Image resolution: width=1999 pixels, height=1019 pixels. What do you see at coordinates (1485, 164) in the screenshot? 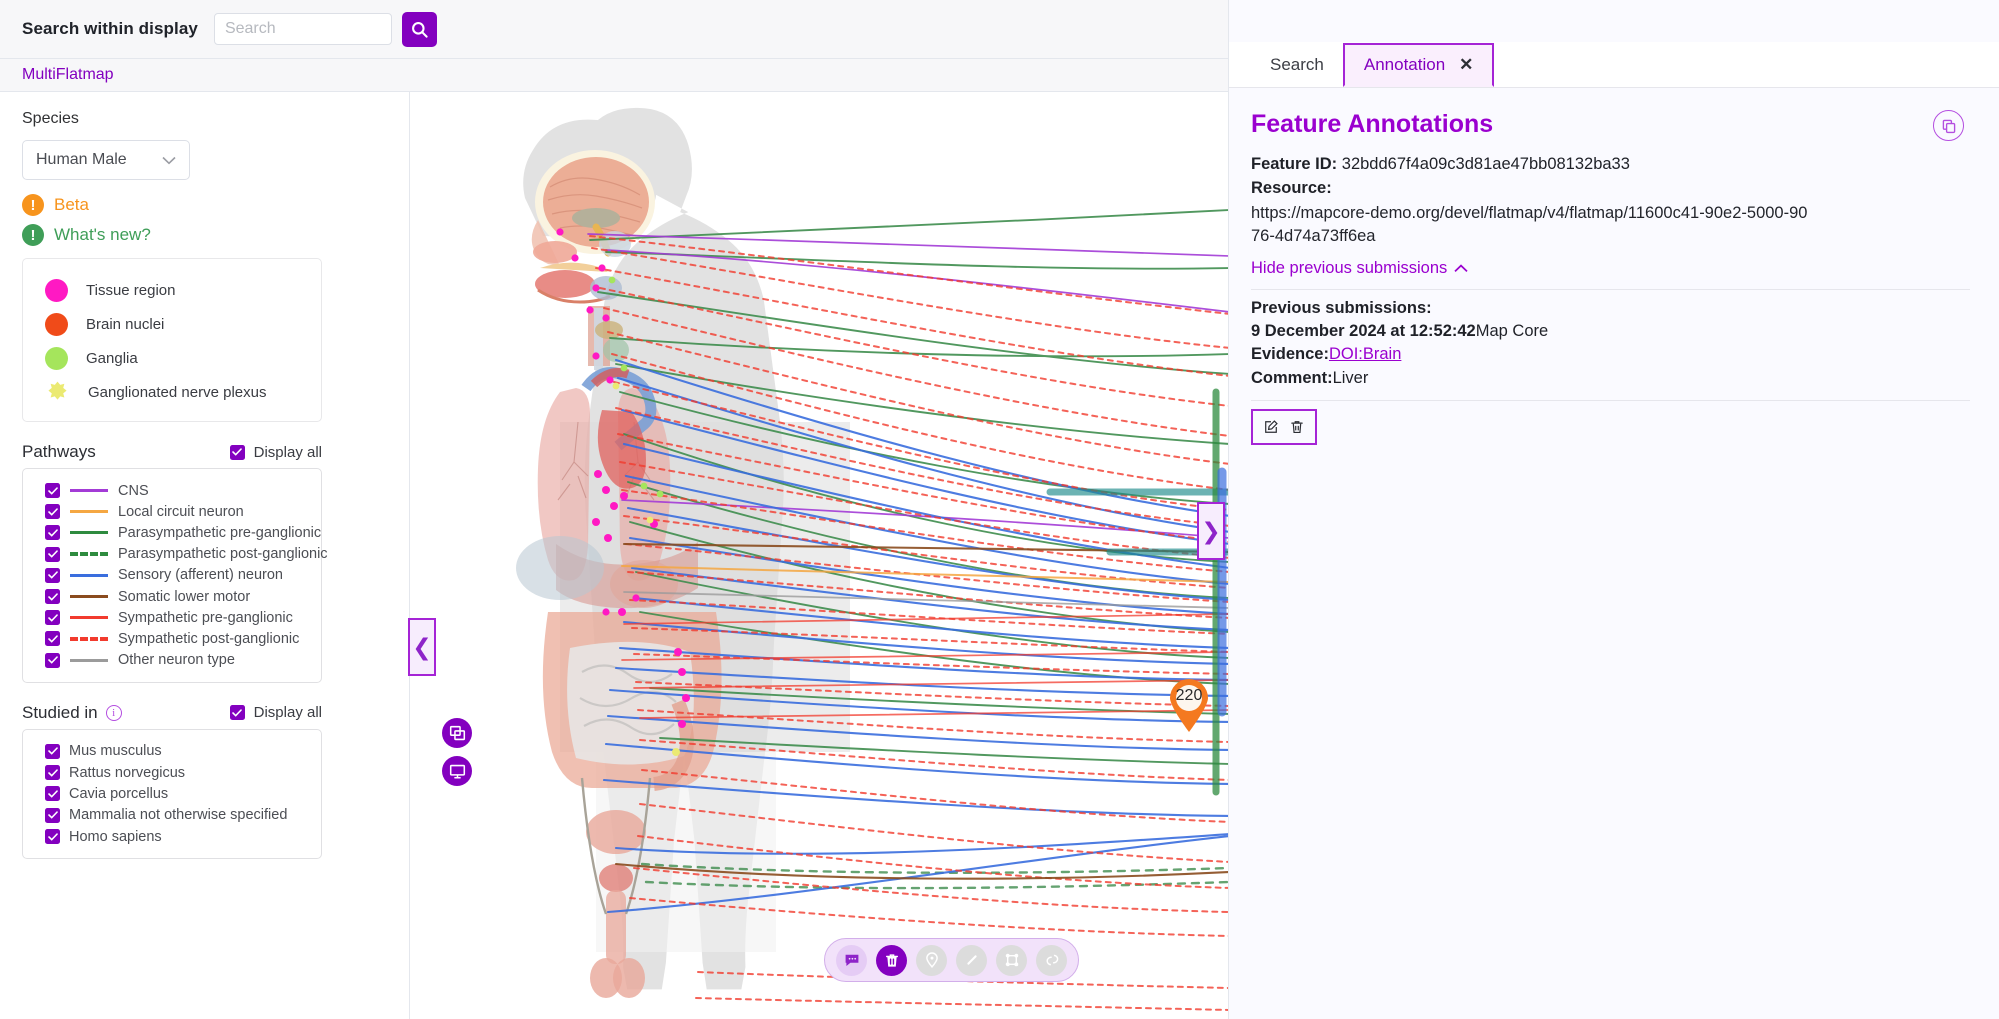
I see `feature-id-value: 32bdd67f4a09c3d81ae47bb08132ba33` at bounding box center [1485, 164].